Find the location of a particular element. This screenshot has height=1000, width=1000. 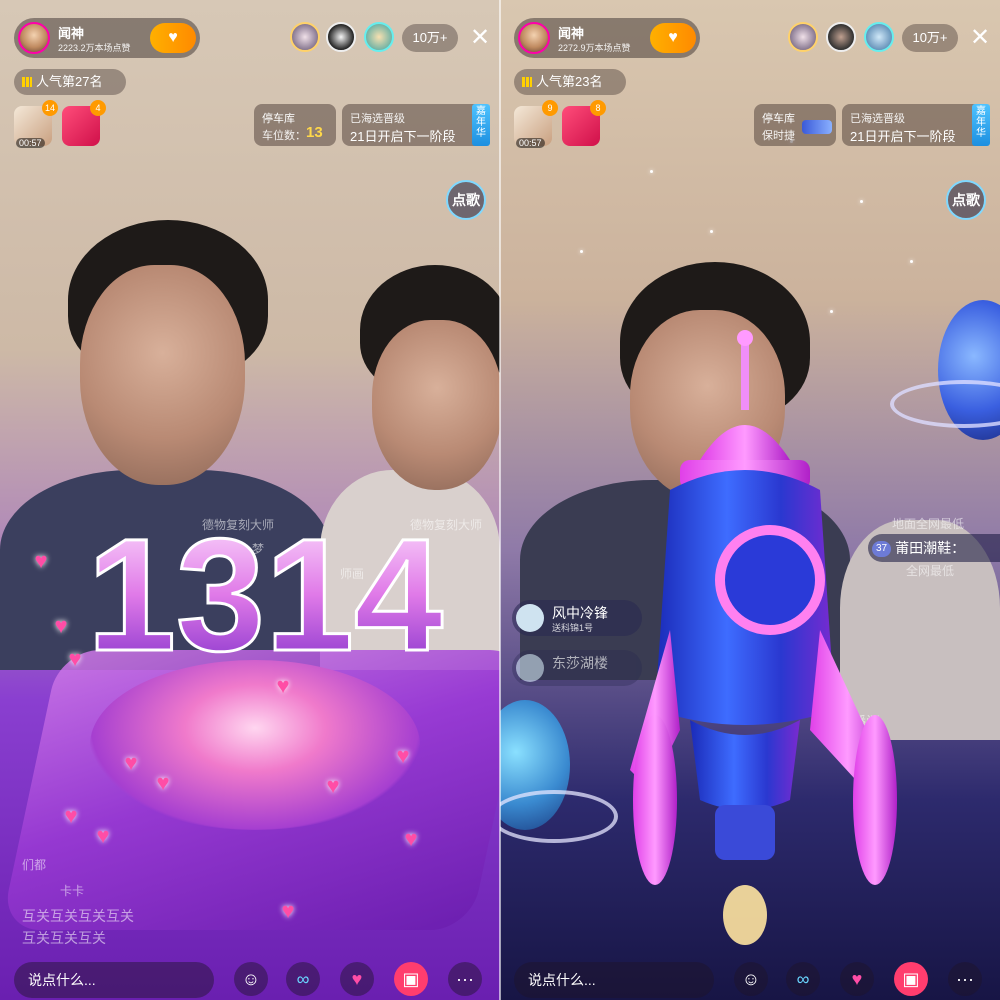

host-likes: 2272.9万本场点赞 is located at coordinates (594, 48).